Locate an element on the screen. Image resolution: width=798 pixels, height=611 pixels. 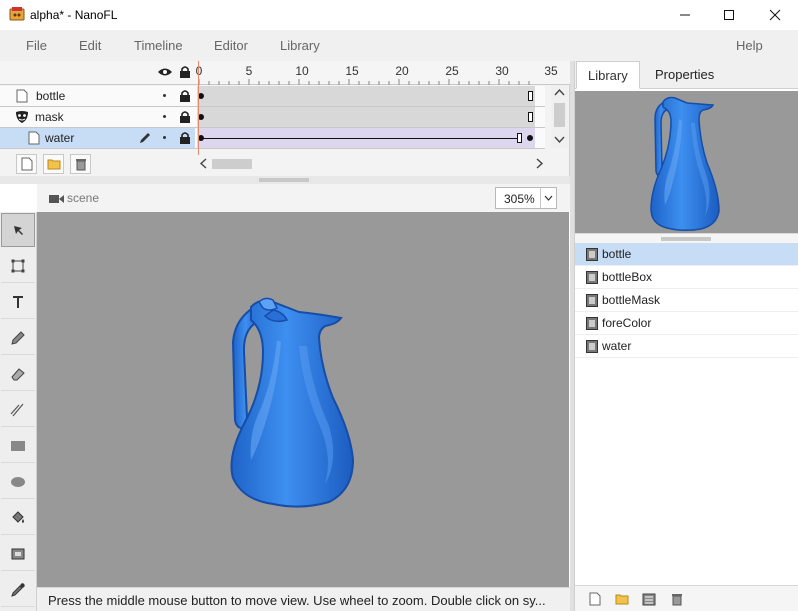
menu-editor: Editor is located at coordinates (231, 45).